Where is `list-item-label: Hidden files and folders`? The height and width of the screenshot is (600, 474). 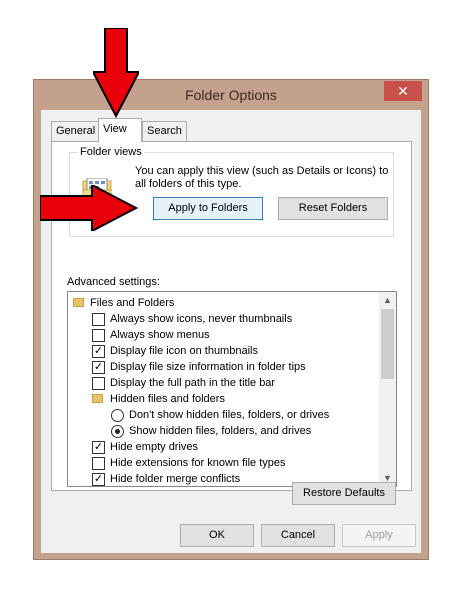 list-item-label: Hidden files and folders is located at coordinates (167, 399).